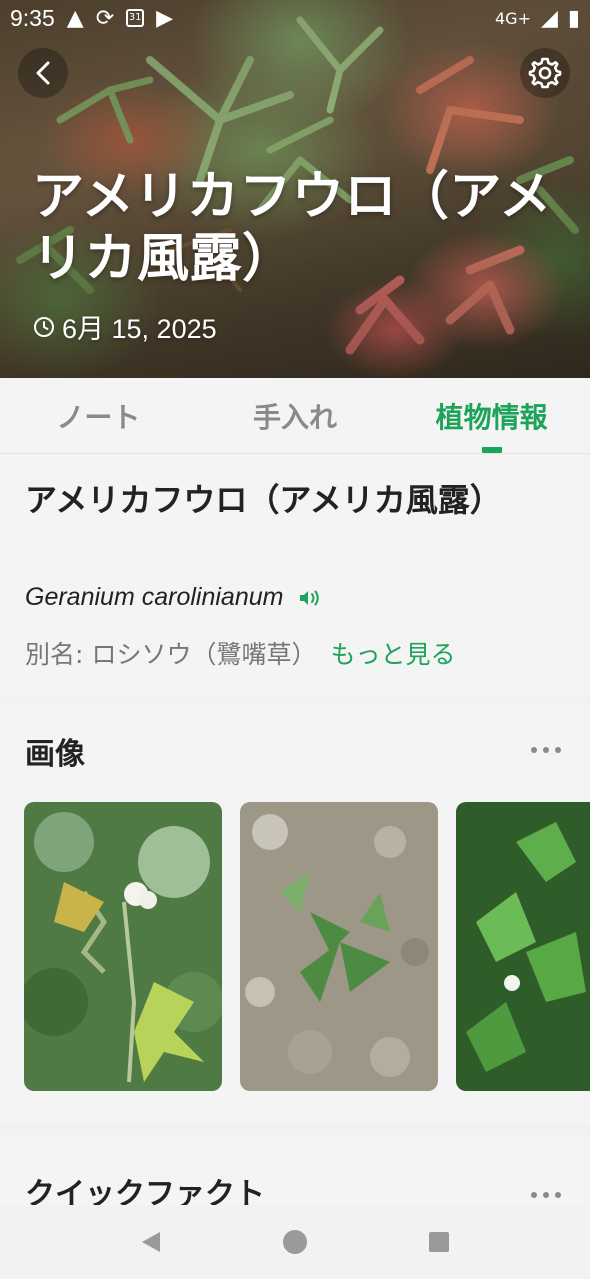 This screenshot has height=1279, width=590. Describe the element at coordinates (310, 598) in the screenshot. I see `speaker-icon` at that location.